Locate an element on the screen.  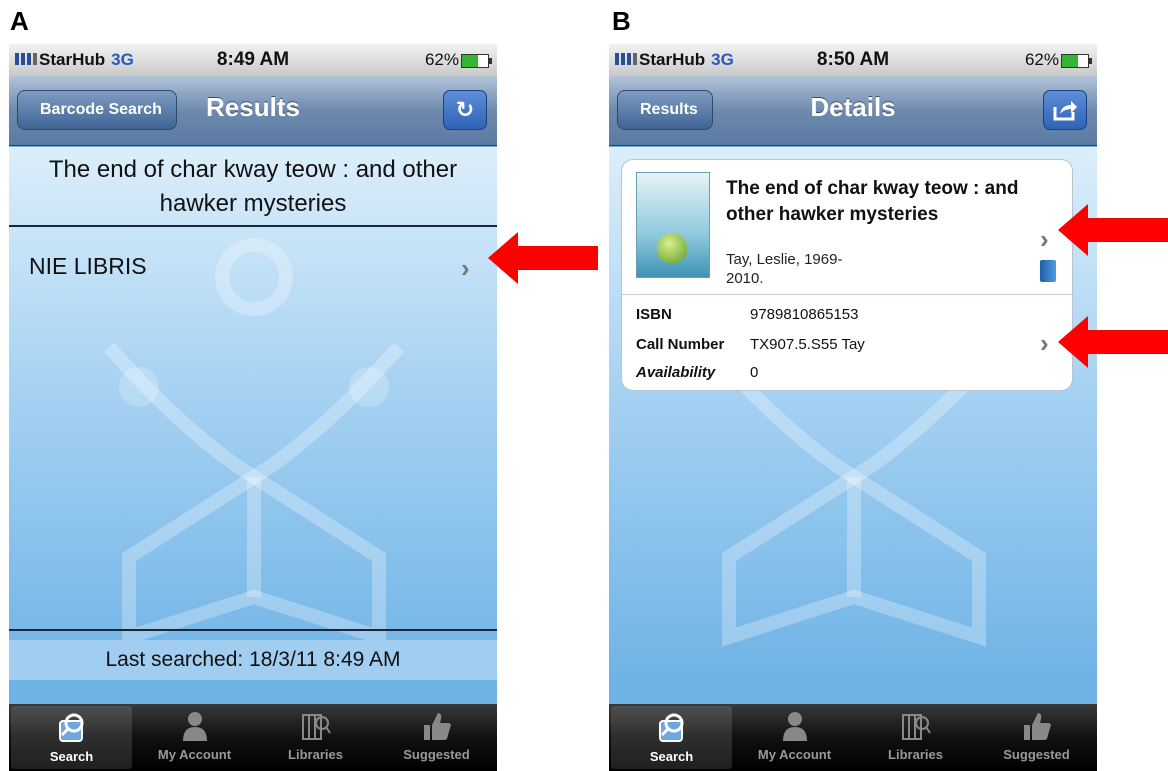
status-time: 8:49 AM is located at coordinates (253, 59).